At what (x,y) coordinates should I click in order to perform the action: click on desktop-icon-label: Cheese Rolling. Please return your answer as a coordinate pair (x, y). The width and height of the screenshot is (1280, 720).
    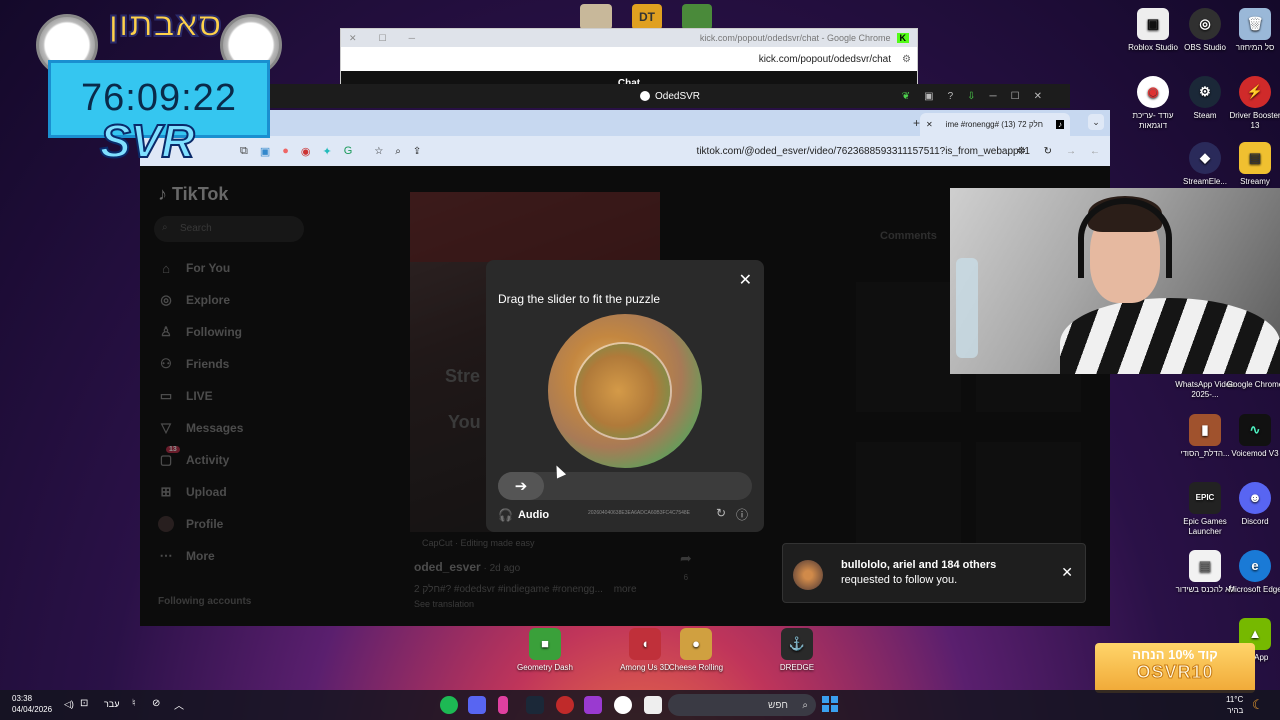
    Looking at the image, I should click on (696, 667).